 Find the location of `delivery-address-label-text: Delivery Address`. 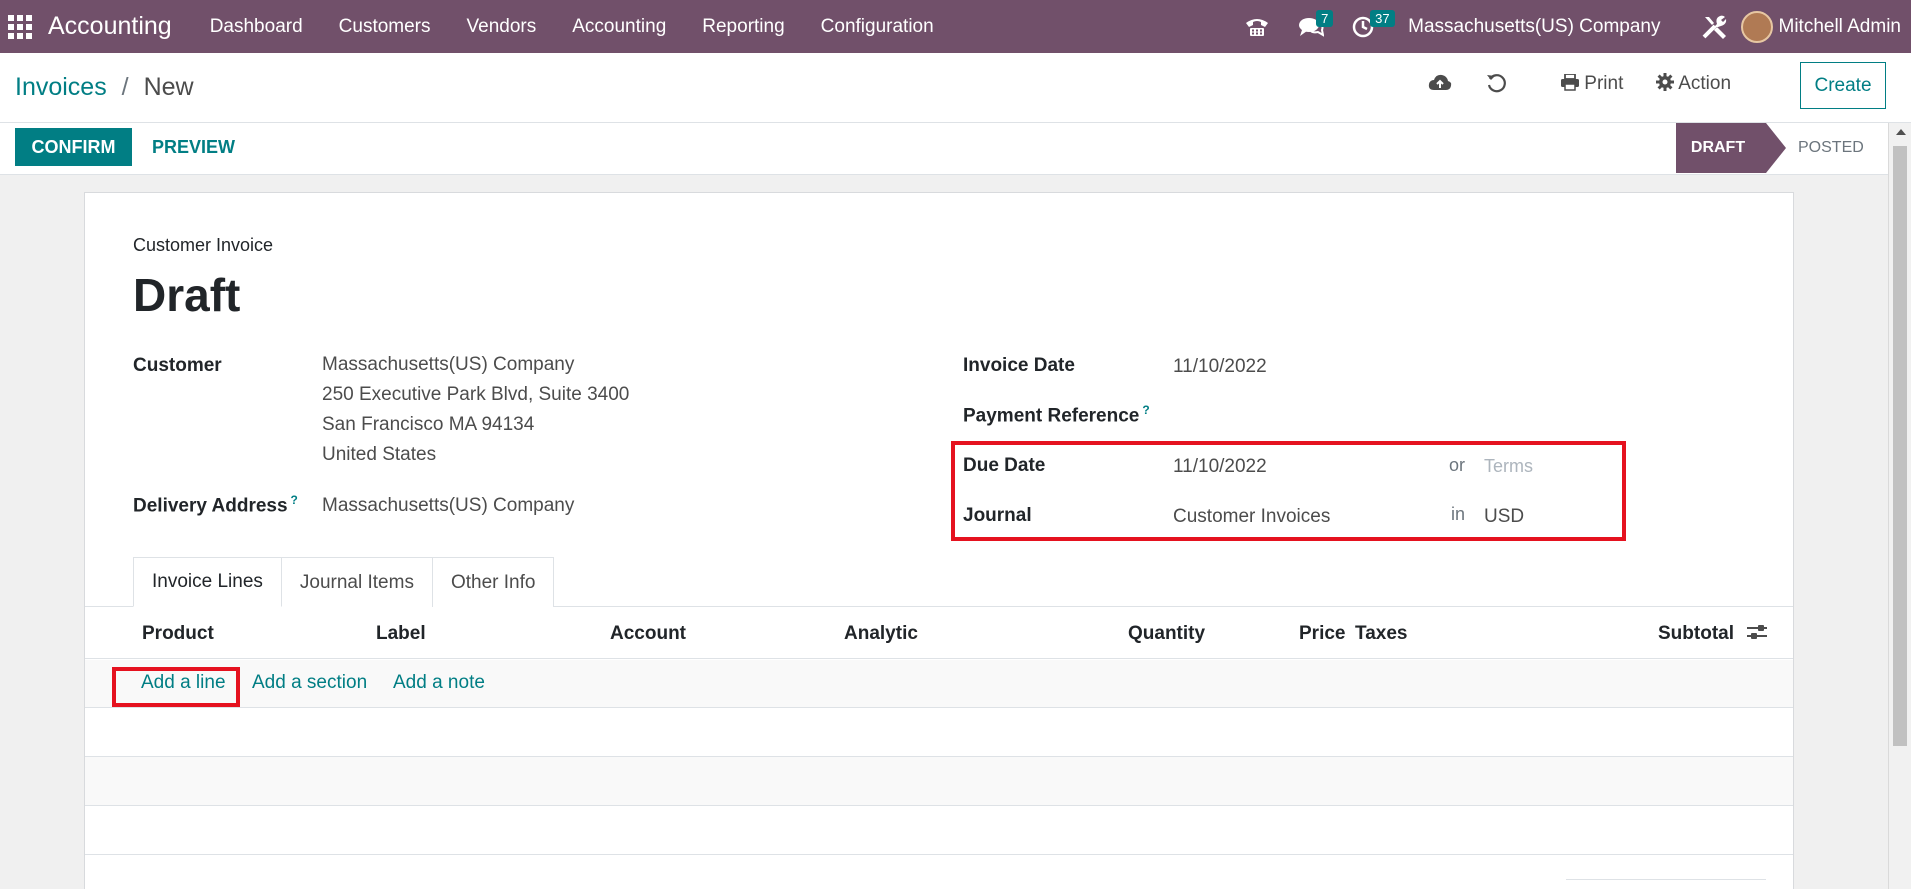

delivery-address-label-text: Delivery Address is located at coordinates (210, 506).